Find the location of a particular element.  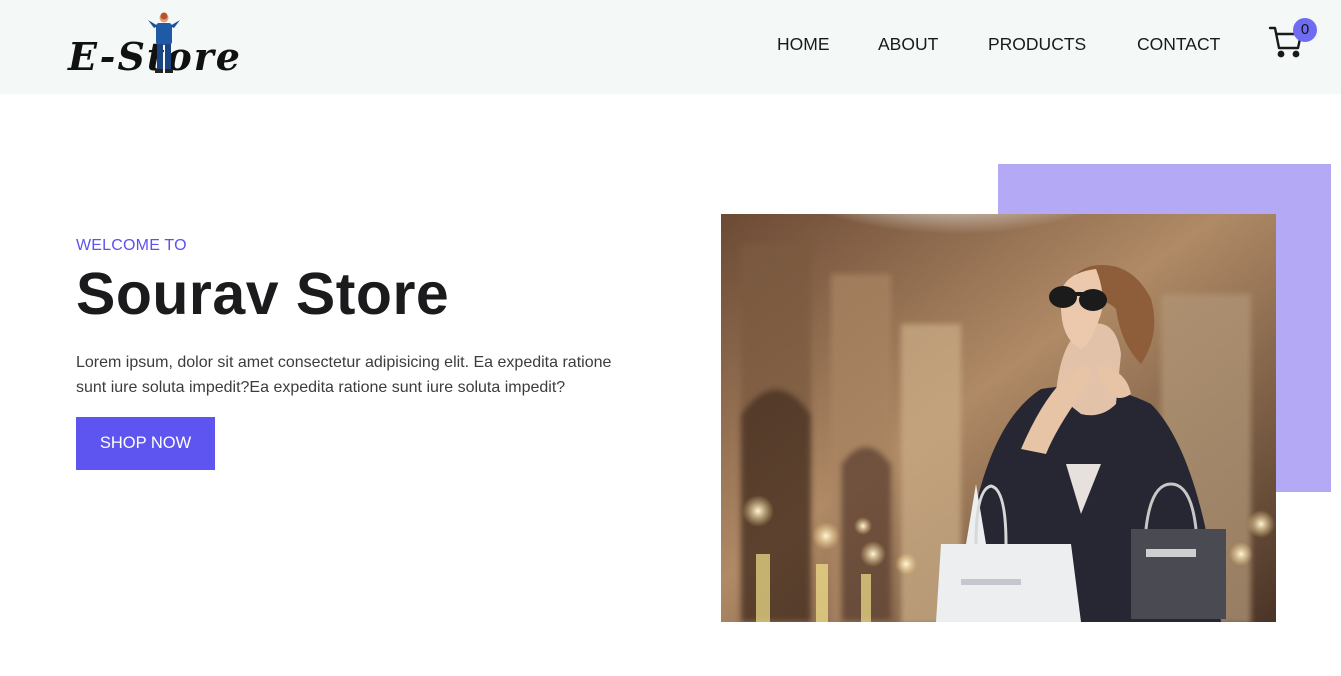

nav-link-contact: CONTACT is located at coordinates (1178, 44).